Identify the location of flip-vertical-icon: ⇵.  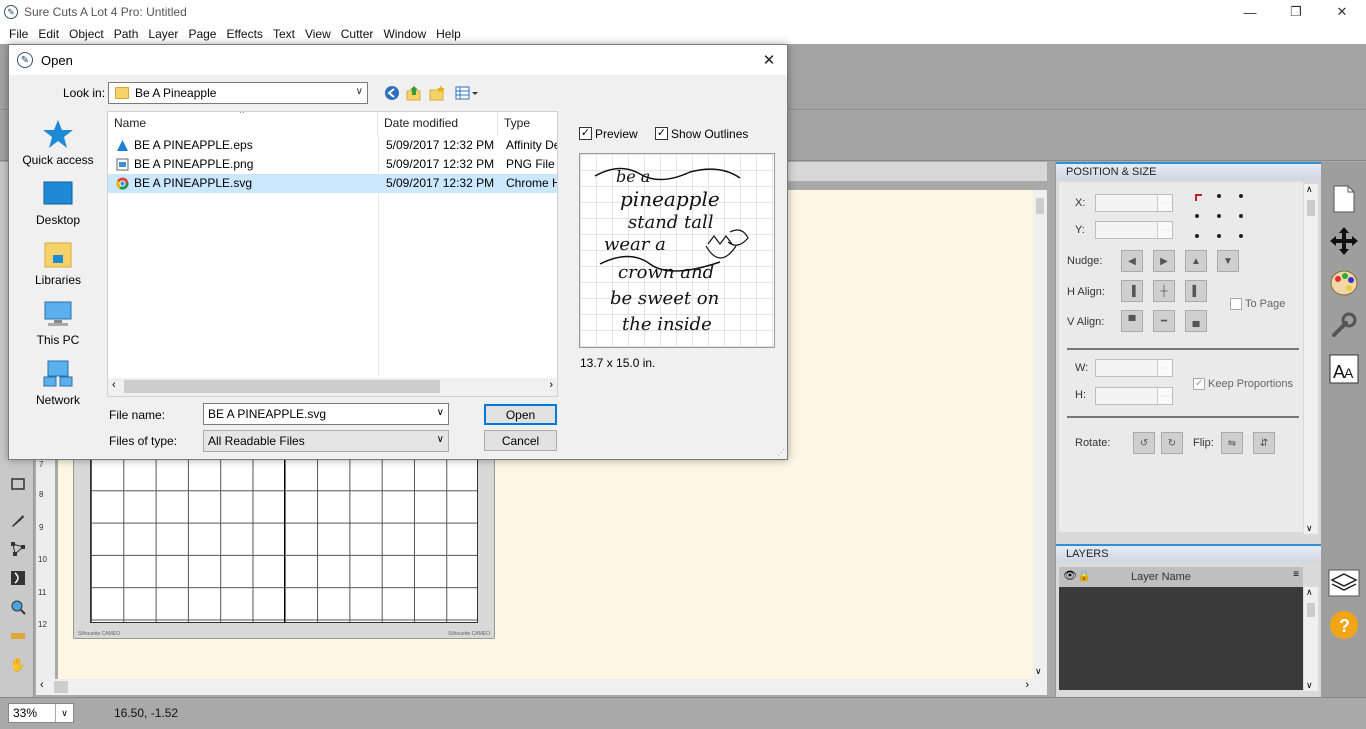
(1264, 443).